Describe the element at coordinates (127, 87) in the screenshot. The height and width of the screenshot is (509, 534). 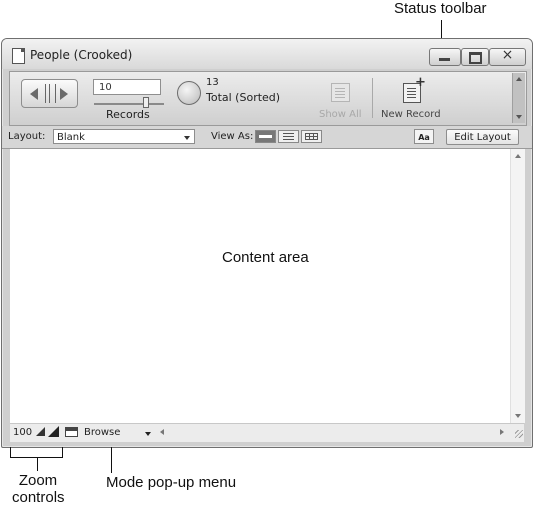
I see `current-record-field: 10` at that location.